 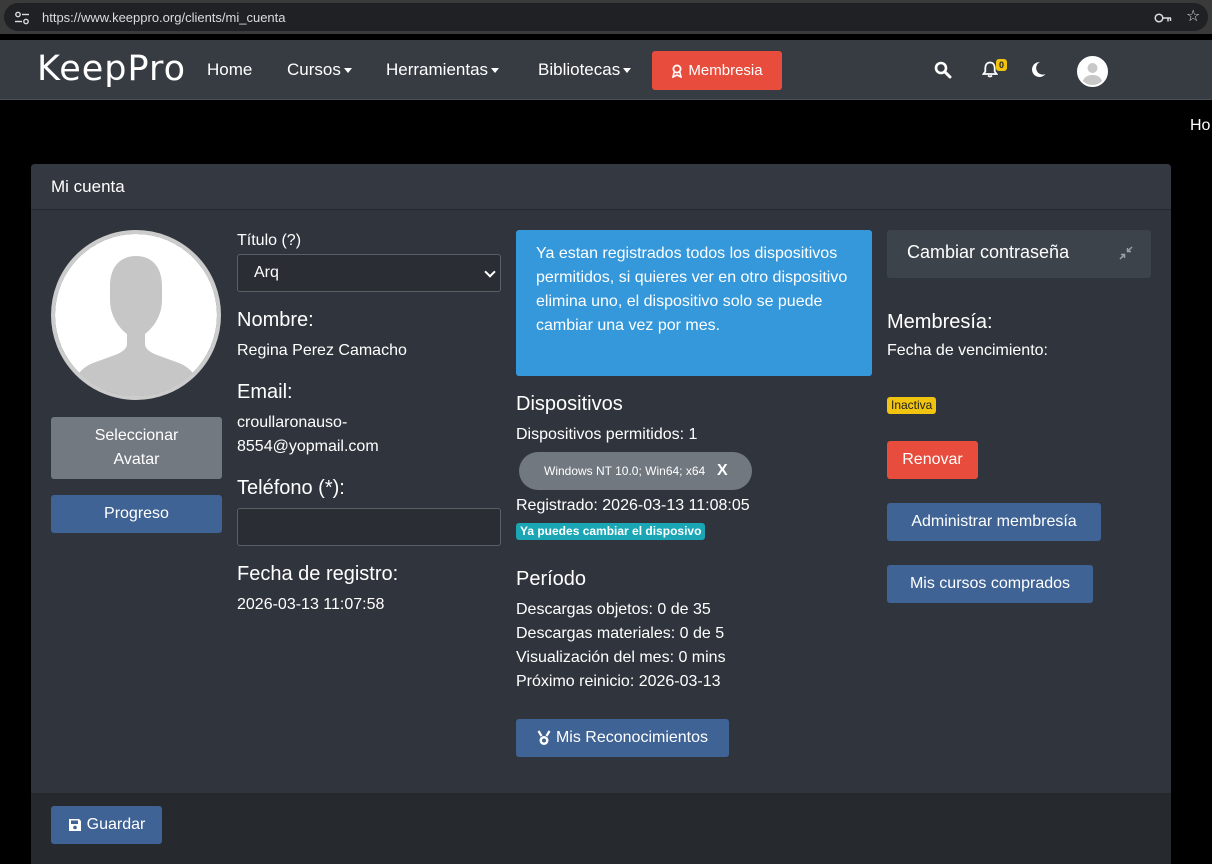 I want to click on bookmark-star-icon: ☆, so click(x=1193, y=17).